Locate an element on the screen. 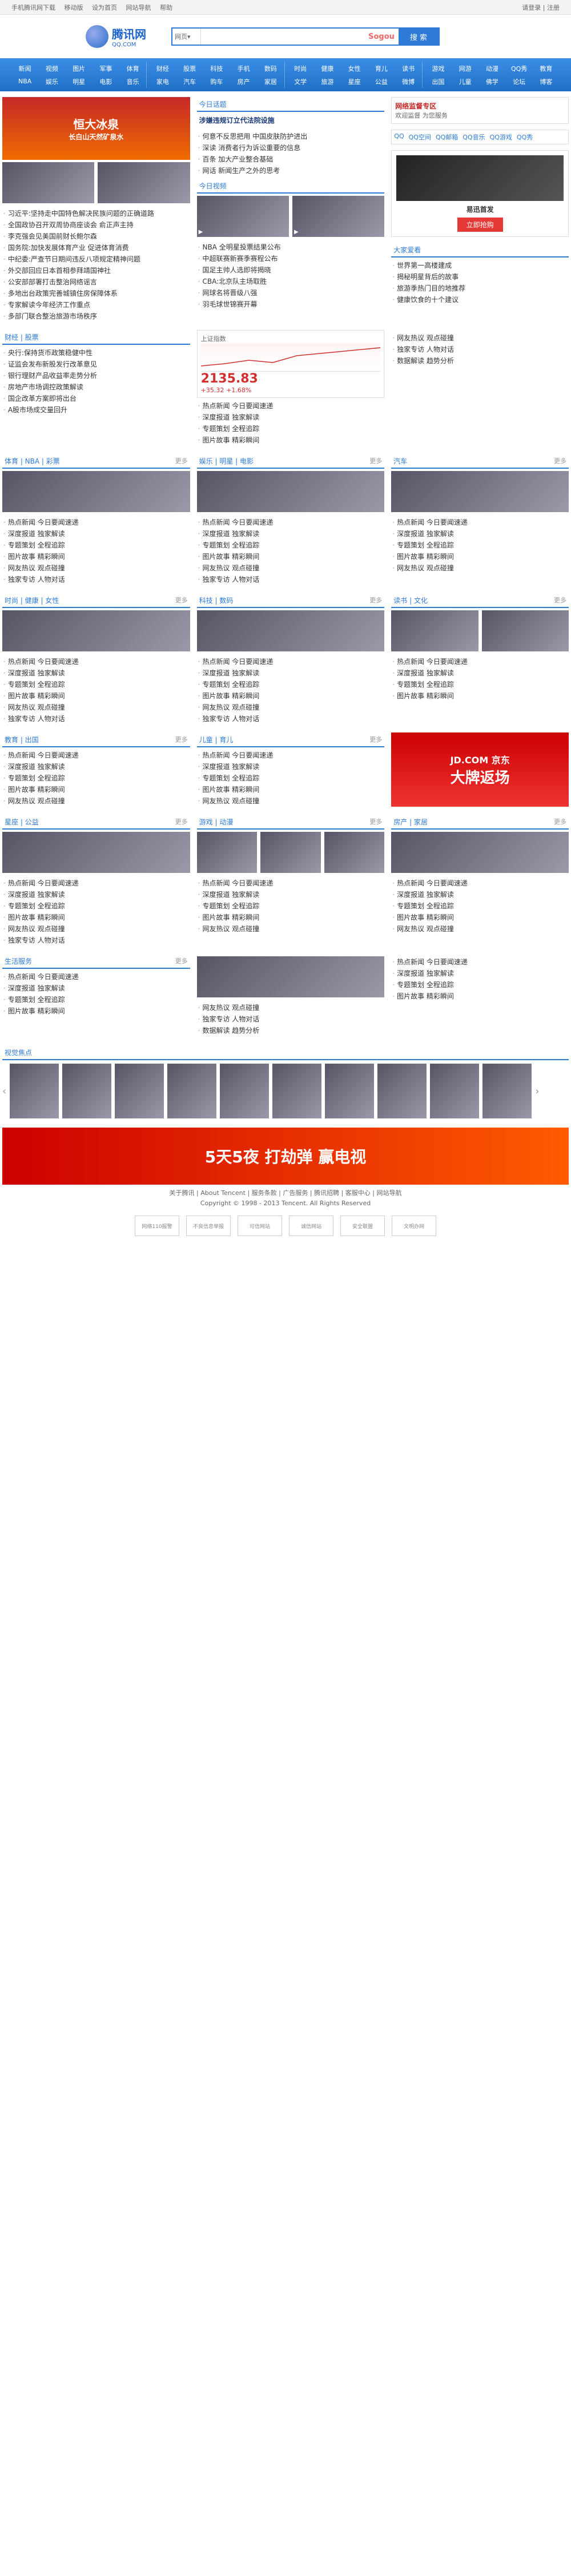  jd-banner: JD.COM 京东 大牌返场 is located at coordinates (480, 769).